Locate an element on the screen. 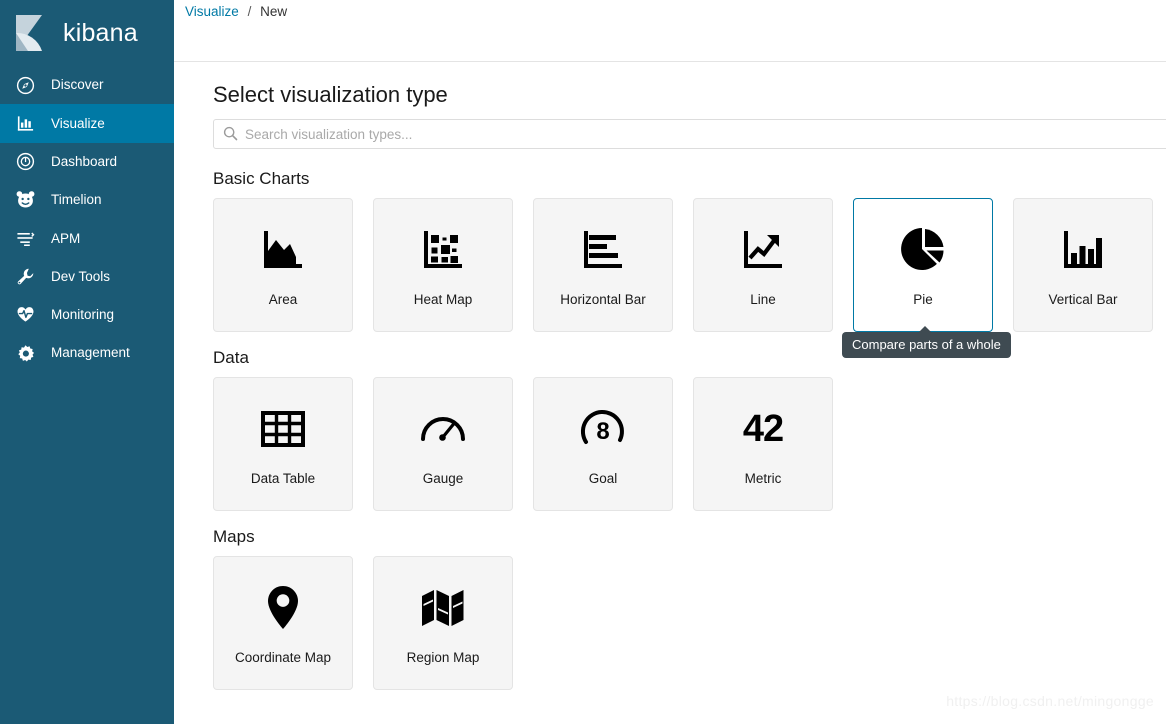 The height and width of the screenshot is (724, 1166). line-chart-icon is located at coordinates (763, 250).